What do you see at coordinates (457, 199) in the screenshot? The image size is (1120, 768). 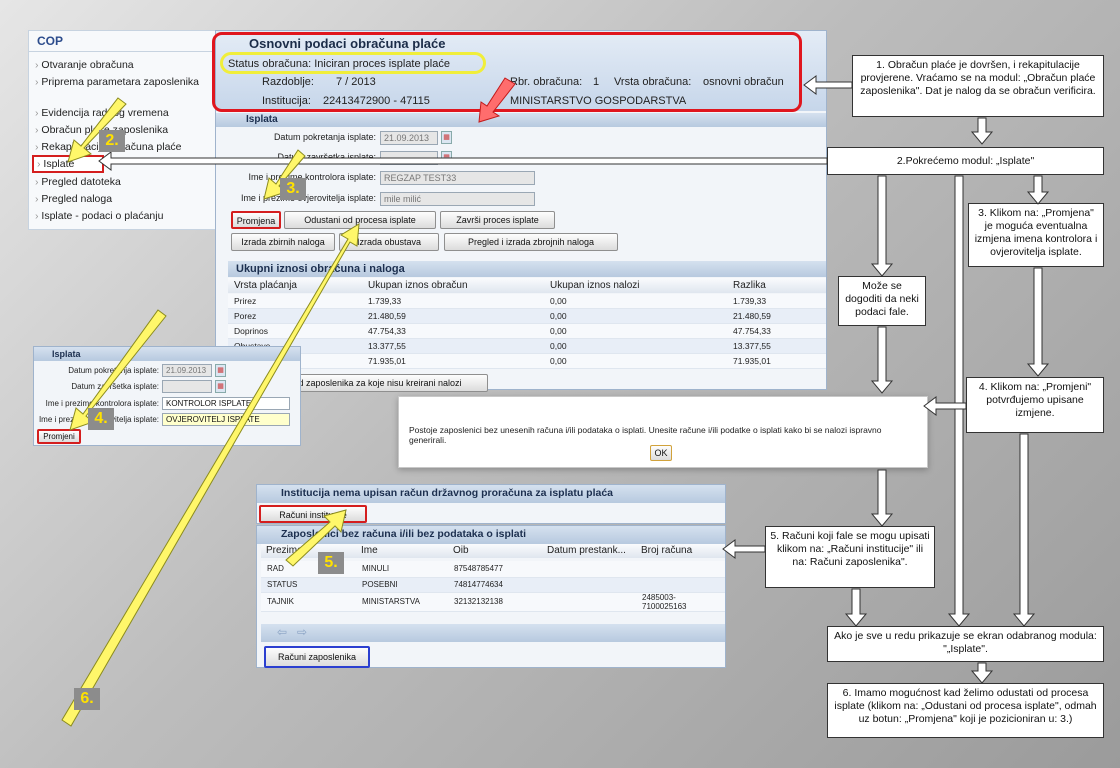 I see `ovjerovitelj-input: mile milić` at bounding box center [457, 199].